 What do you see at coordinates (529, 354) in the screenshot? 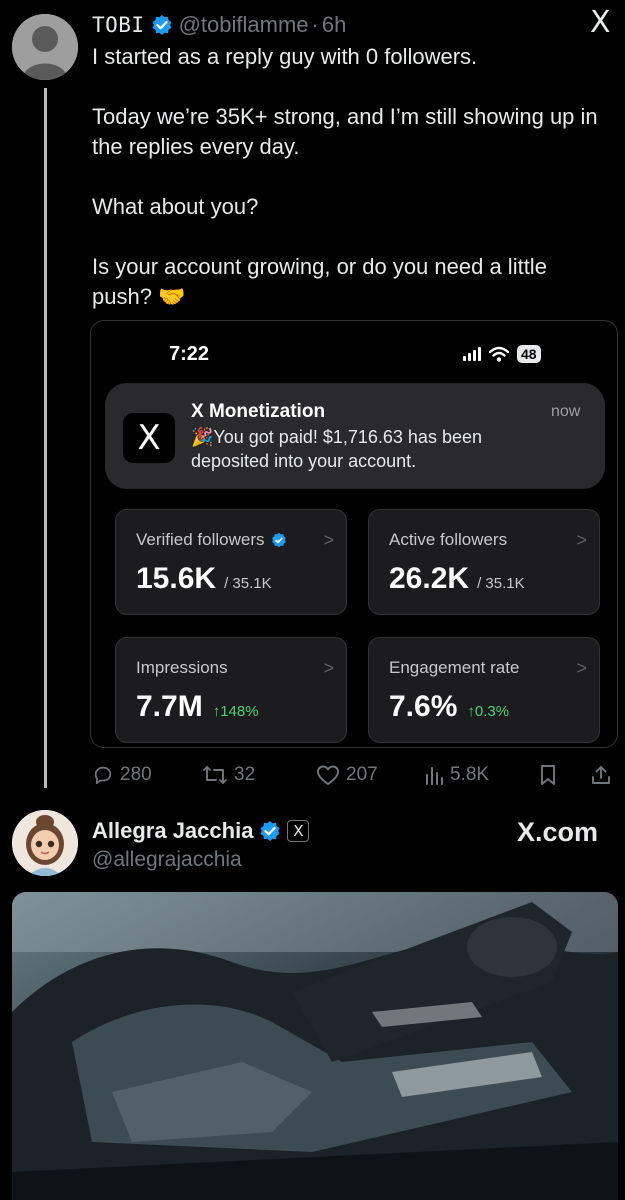
I see `battery-icon: 48` at bounding box center [529, 354].